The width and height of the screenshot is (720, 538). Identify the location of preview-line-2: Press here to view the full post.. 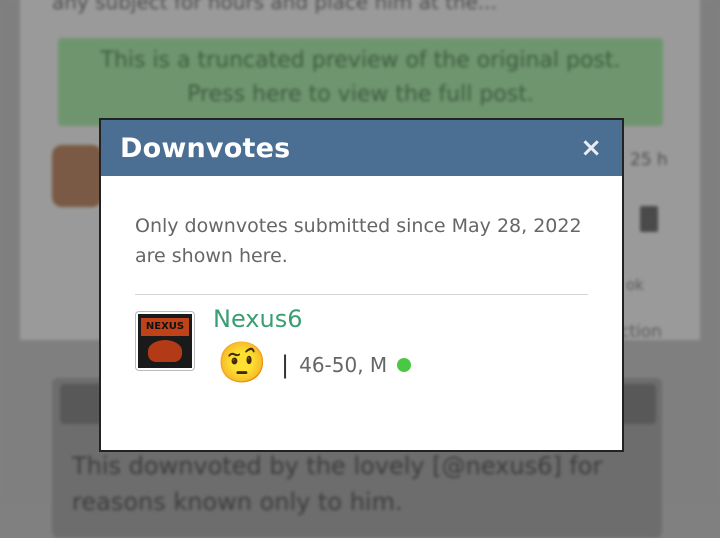
(360, 94).